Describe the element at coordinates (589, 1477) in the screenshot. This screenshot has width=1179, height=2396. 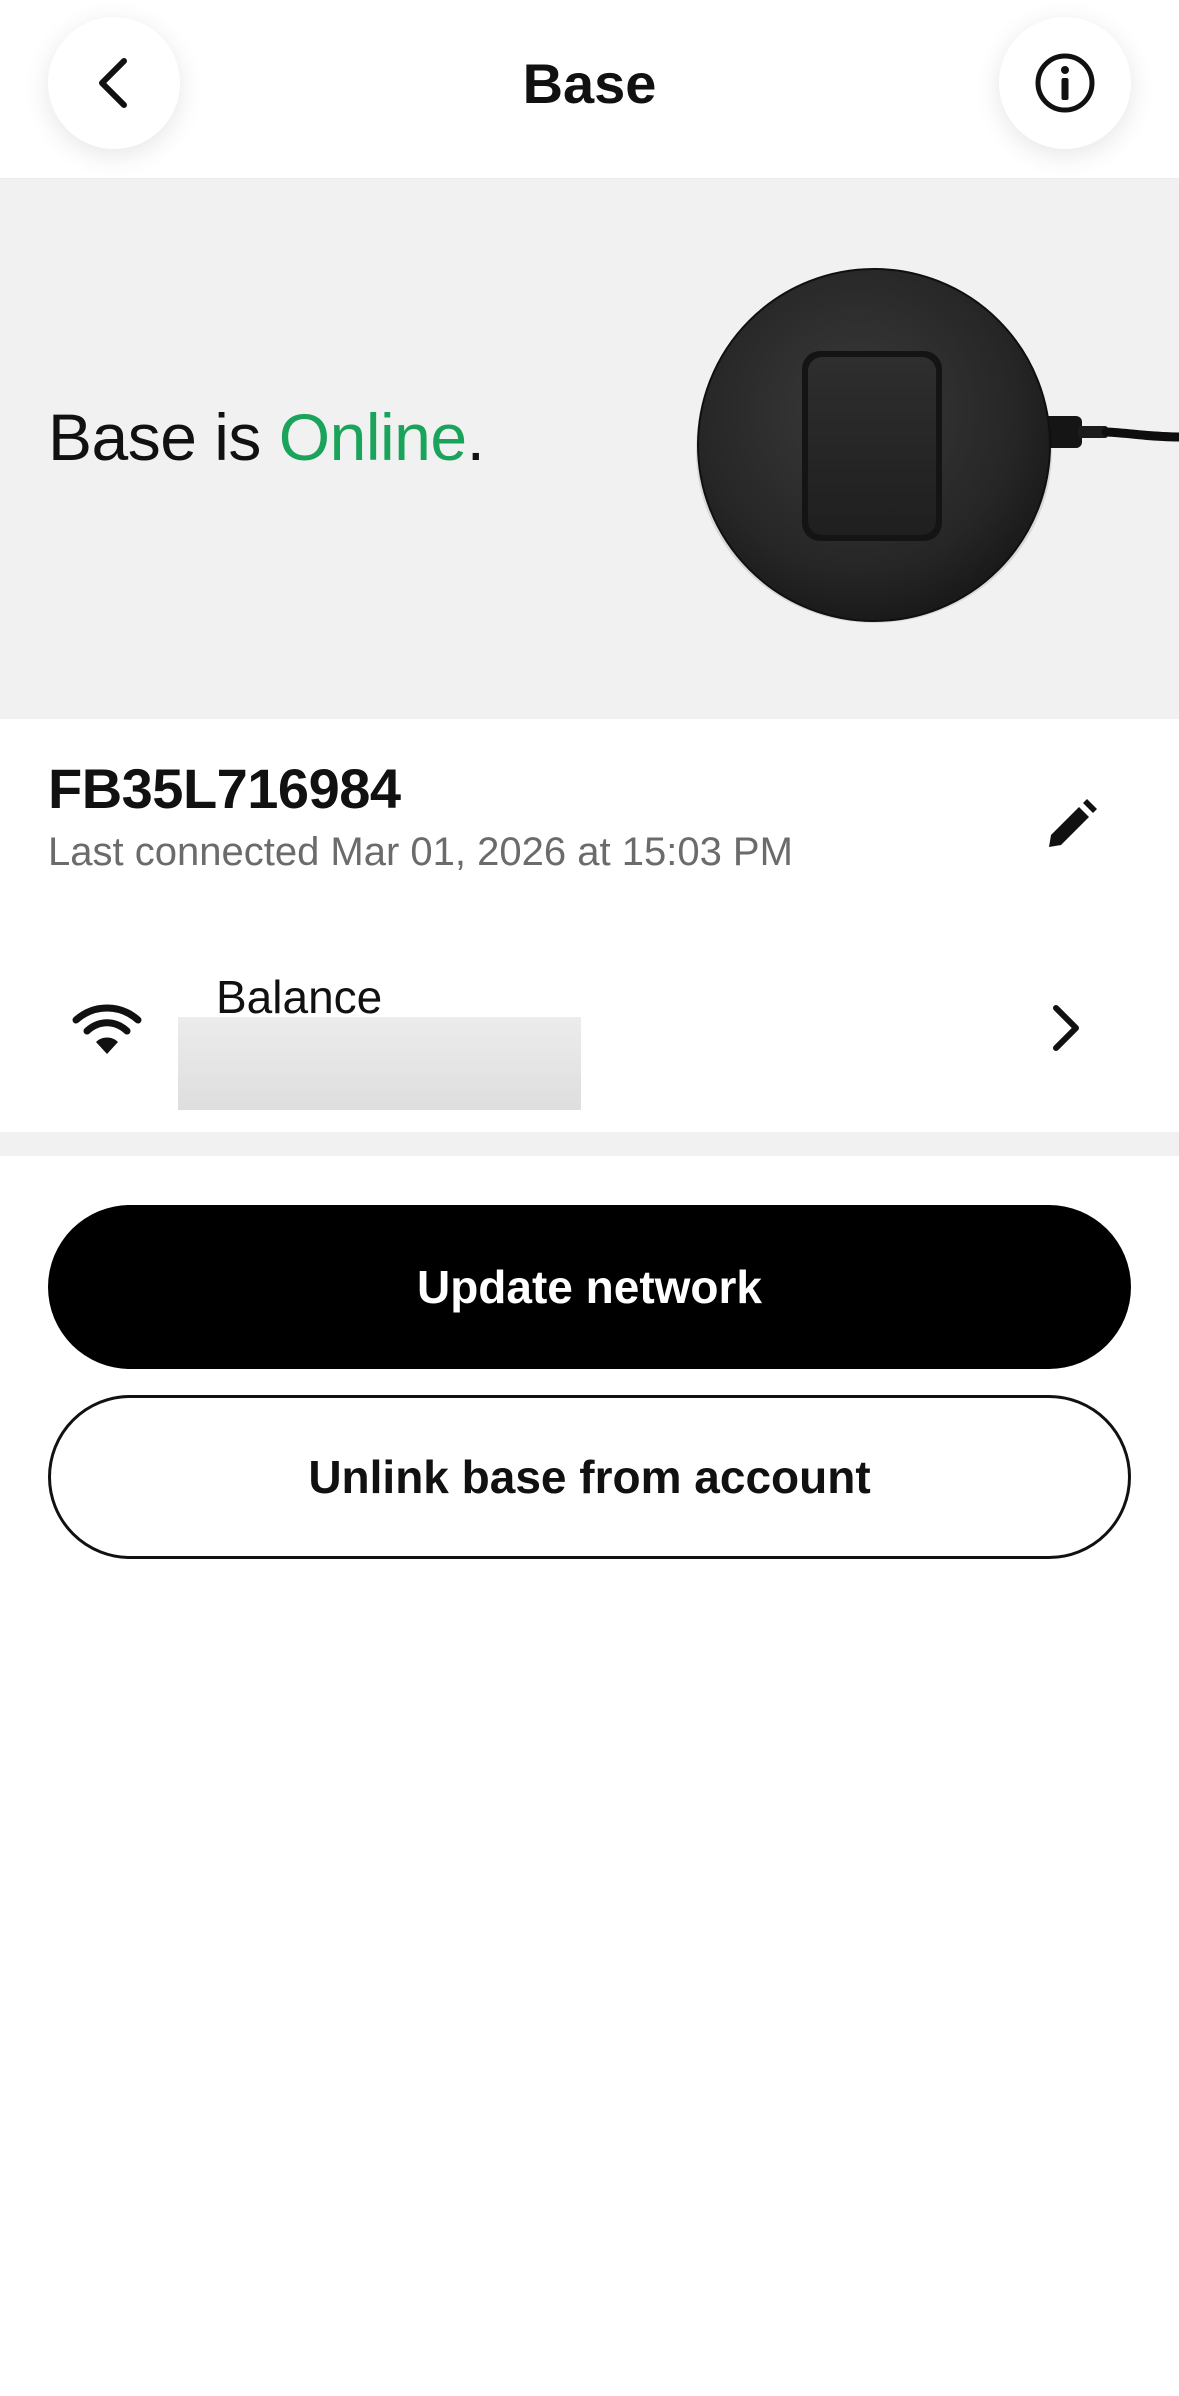
I see `unlink-base-button: Unlink base from account` at that location.